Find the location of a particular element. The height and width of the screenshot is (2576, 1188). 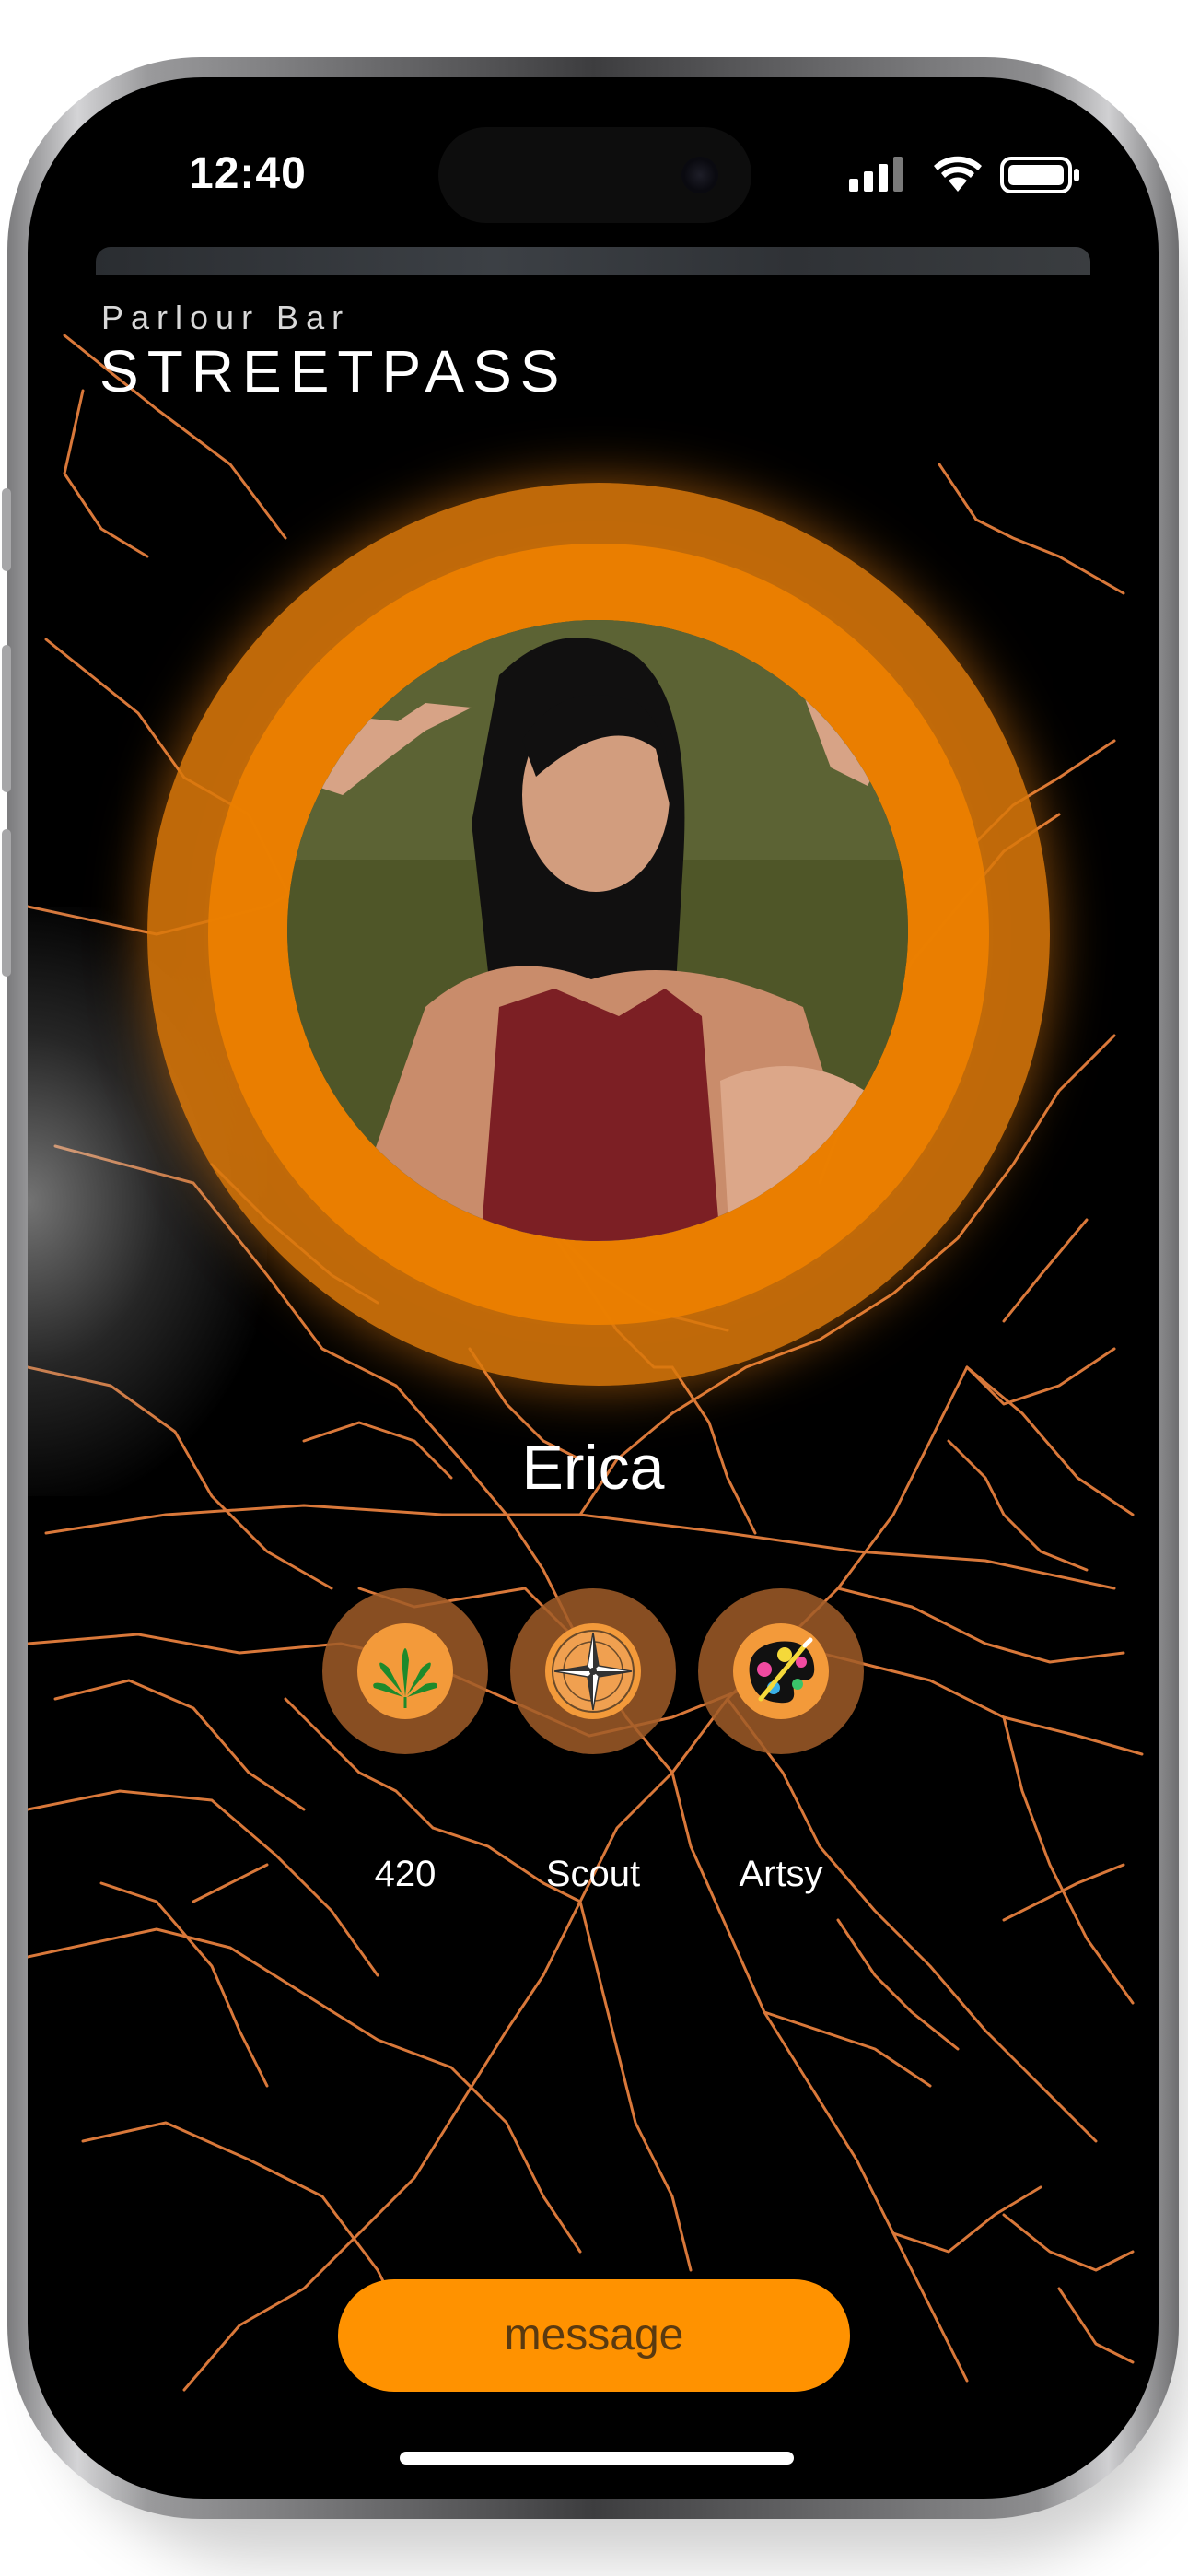

status-time: 12:40 is located at coordinates (248, 173).